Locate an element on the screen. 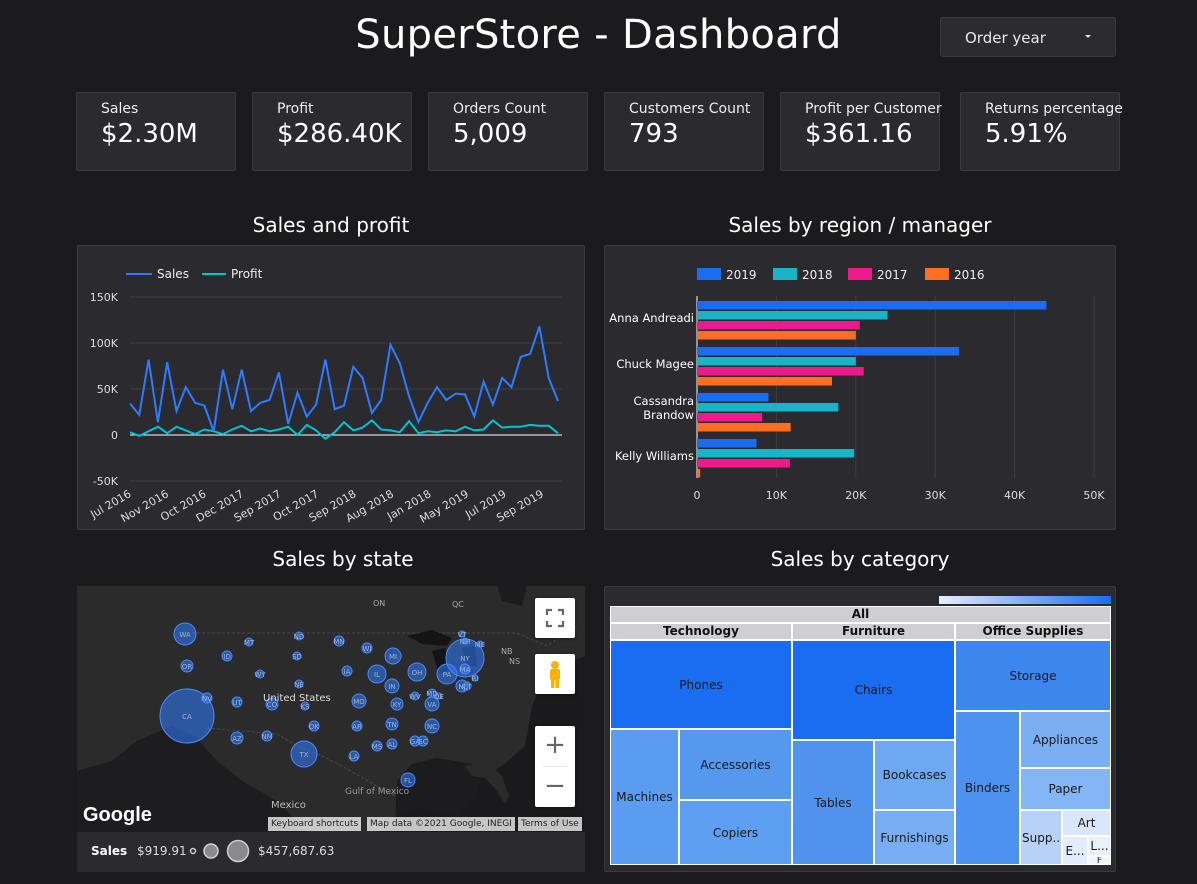 This screenshot has height=884, width=1197. map-label-qc: QC is located at coordinates (458, 604).